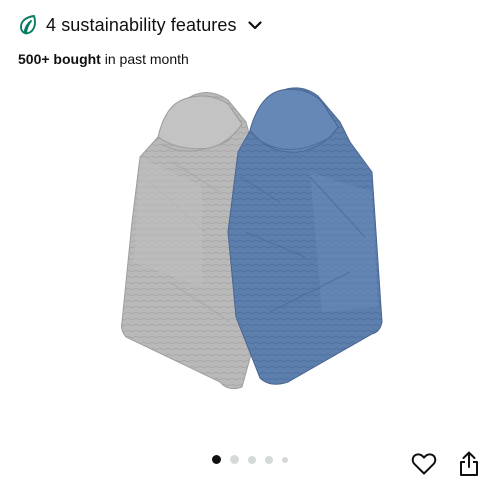 Image resolution: width=500 pixels, height=500 pixels. I want to click on chevron-down-icon, so click(255, 25).